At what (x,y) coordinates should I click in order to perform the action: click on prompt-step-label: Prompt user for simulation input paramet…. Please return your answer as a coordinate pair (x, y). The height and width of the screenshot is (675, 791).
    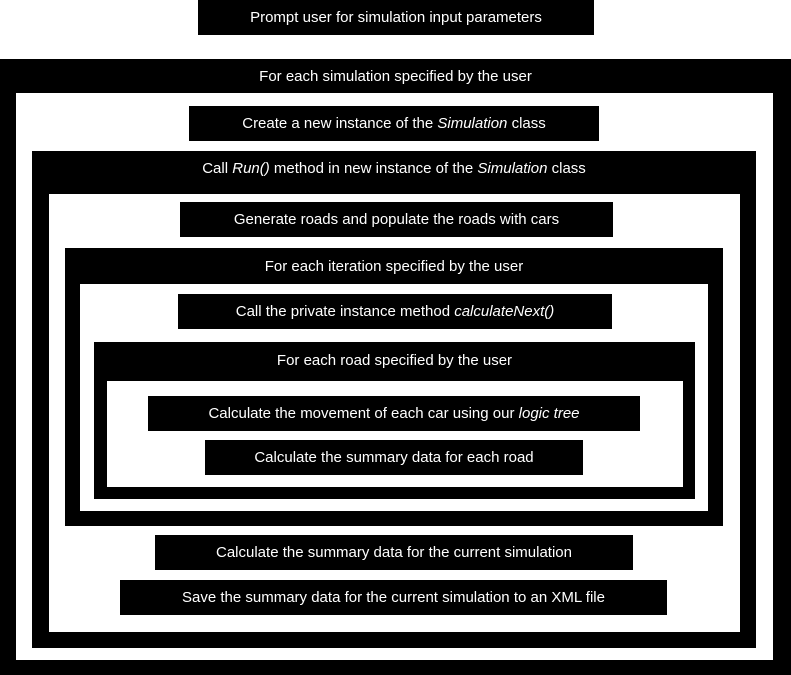
    Looking at the image, I should click on (396, 17).